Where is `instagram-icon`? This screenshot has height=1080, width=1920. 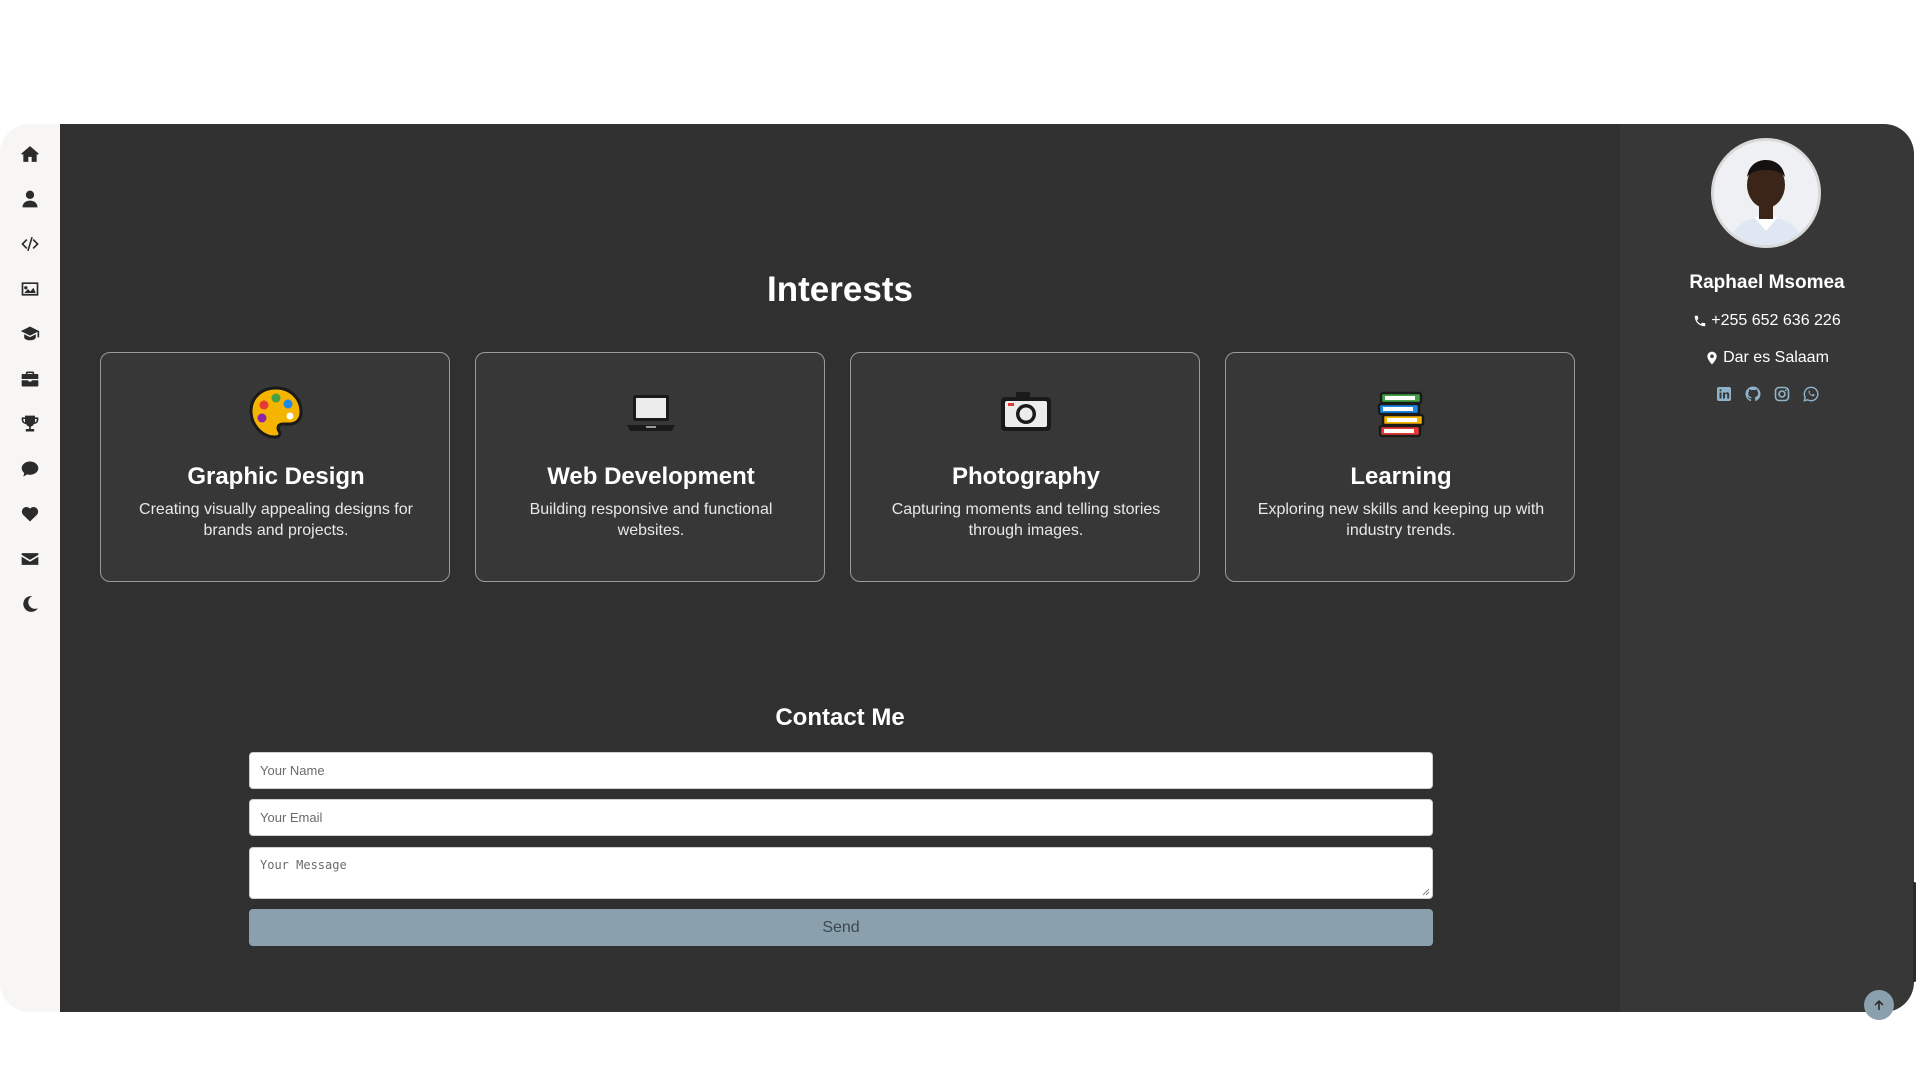
instagram-icon is located at coordinates (1781, 394).